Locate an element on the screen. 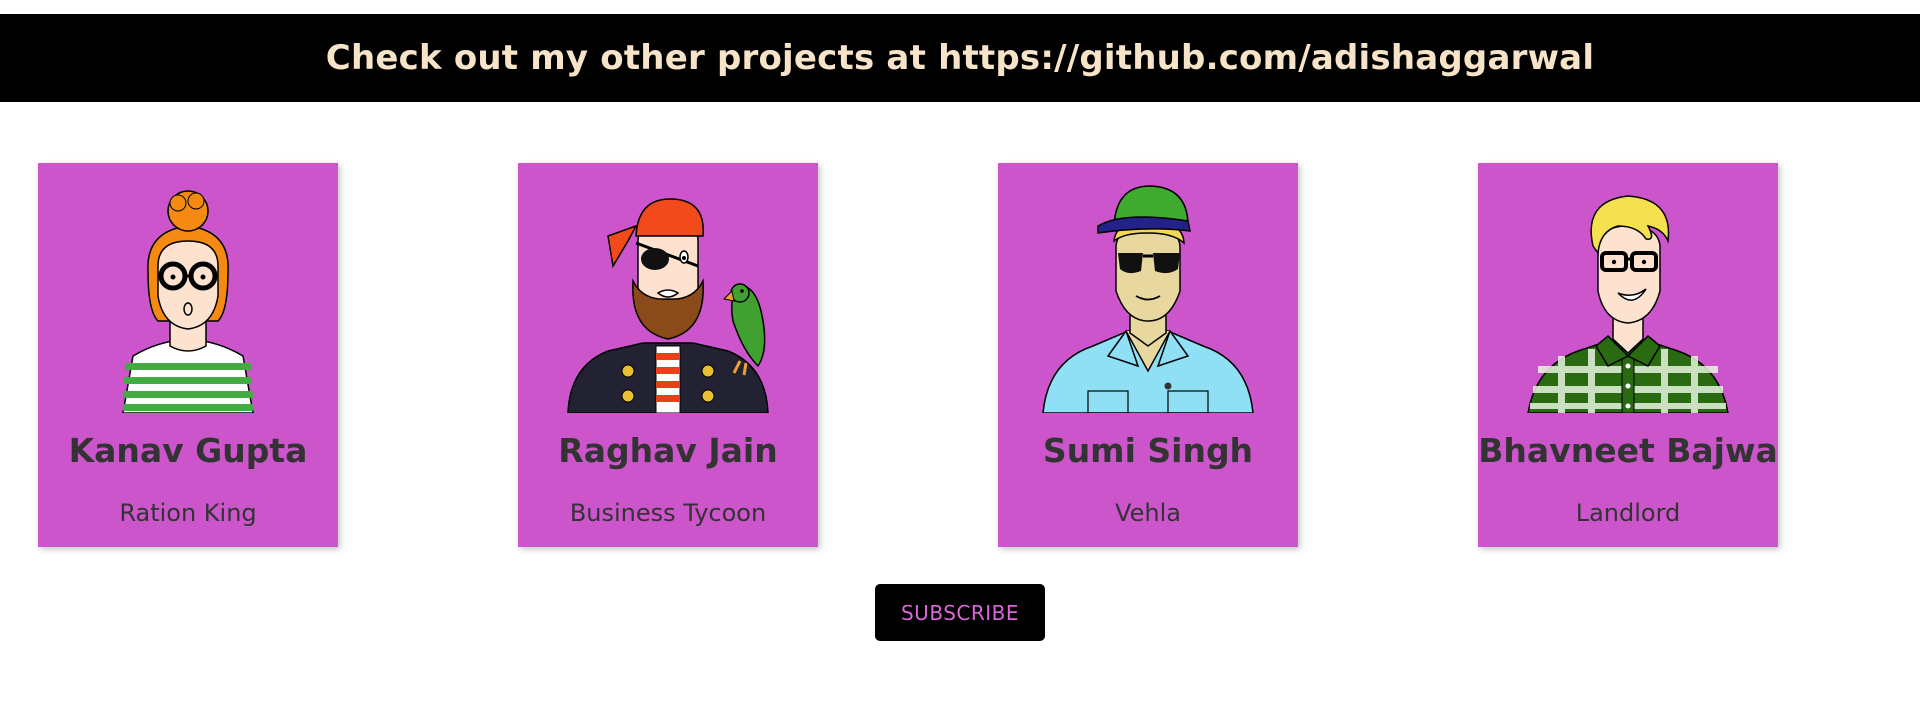 This screenshot has height=705, width=1920. profile-card-sumi: Sumi Singh Vehla is located at coordinates (1148, 355).